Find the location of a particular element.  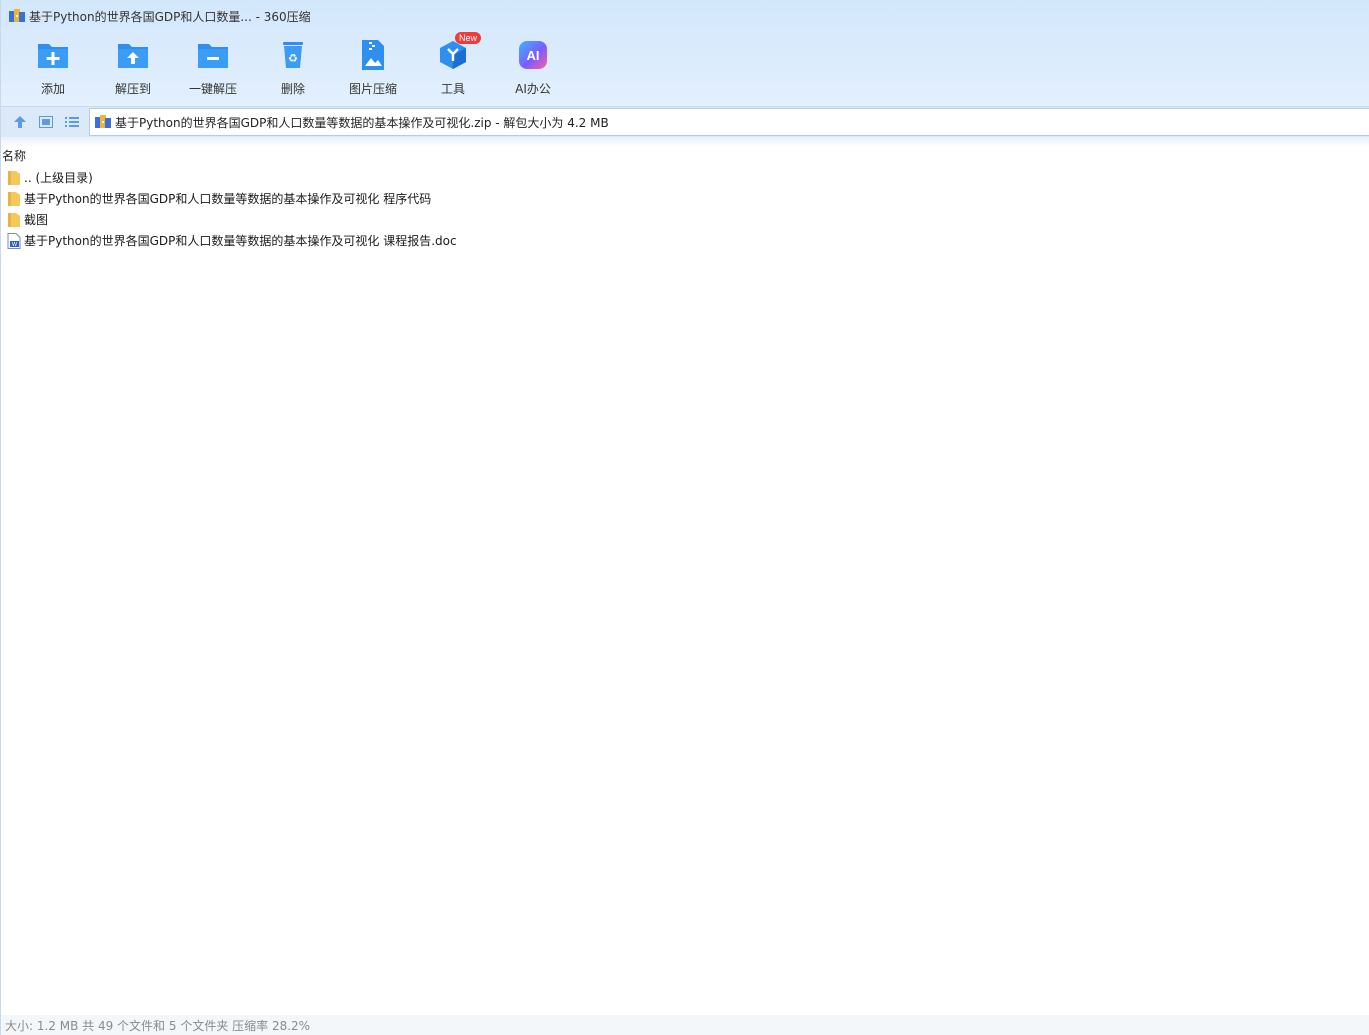

window-title: 基于Python的世界各国GDP和人口数量... - 360压缩 is located at coordinates (170, 16).